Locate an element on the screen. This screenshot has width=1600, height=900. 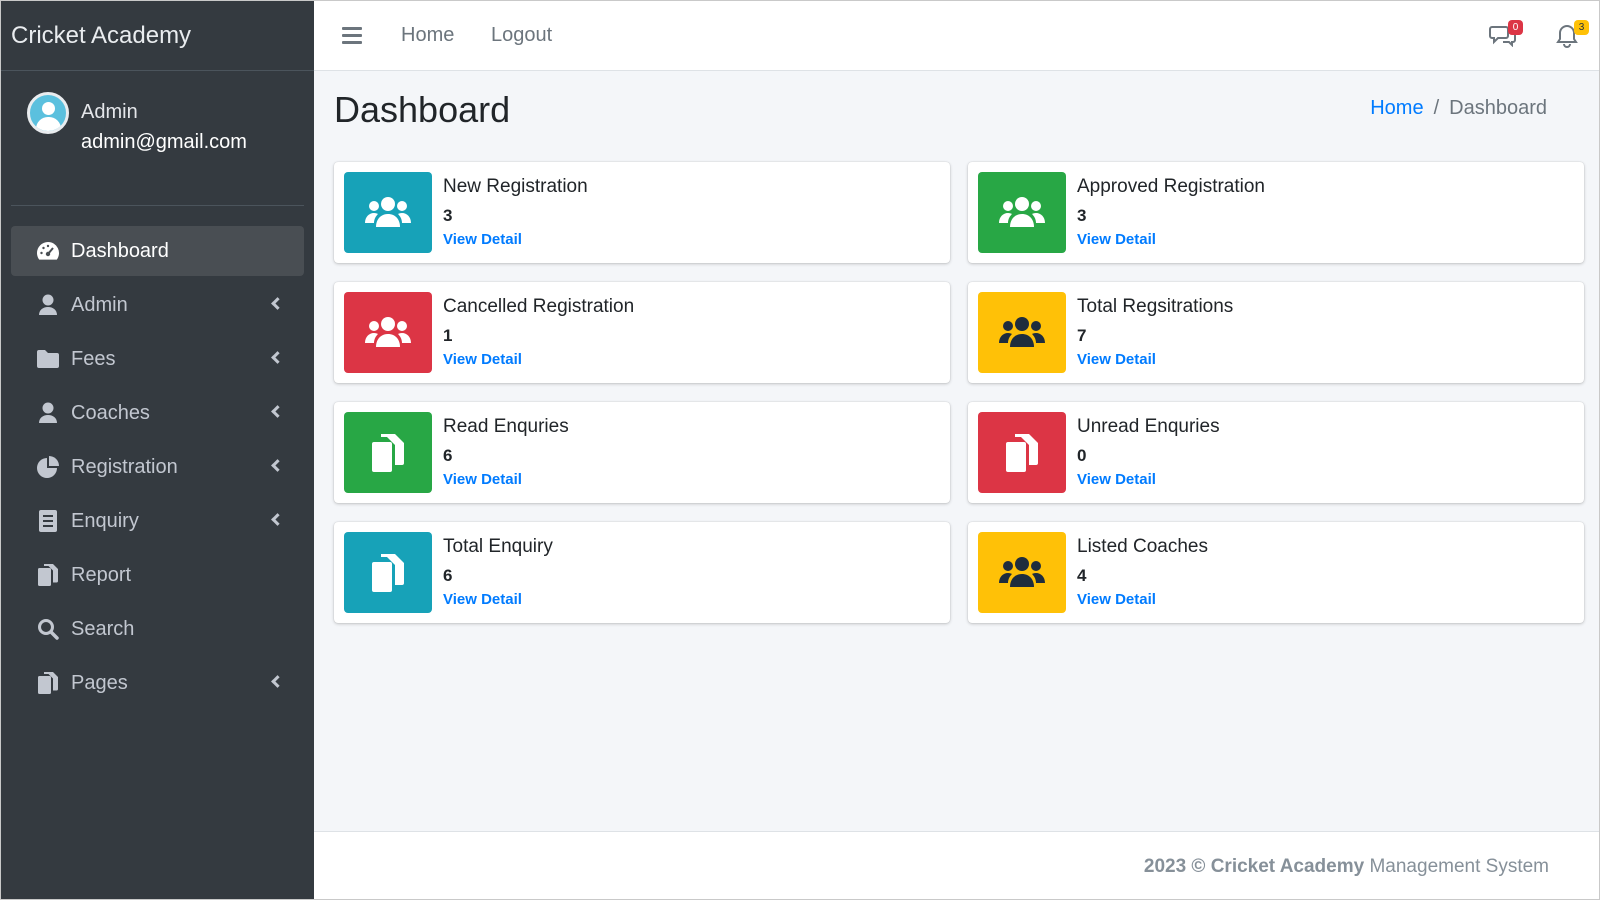
brand-link: Cricket Academy is located at coordinates (157, 36).